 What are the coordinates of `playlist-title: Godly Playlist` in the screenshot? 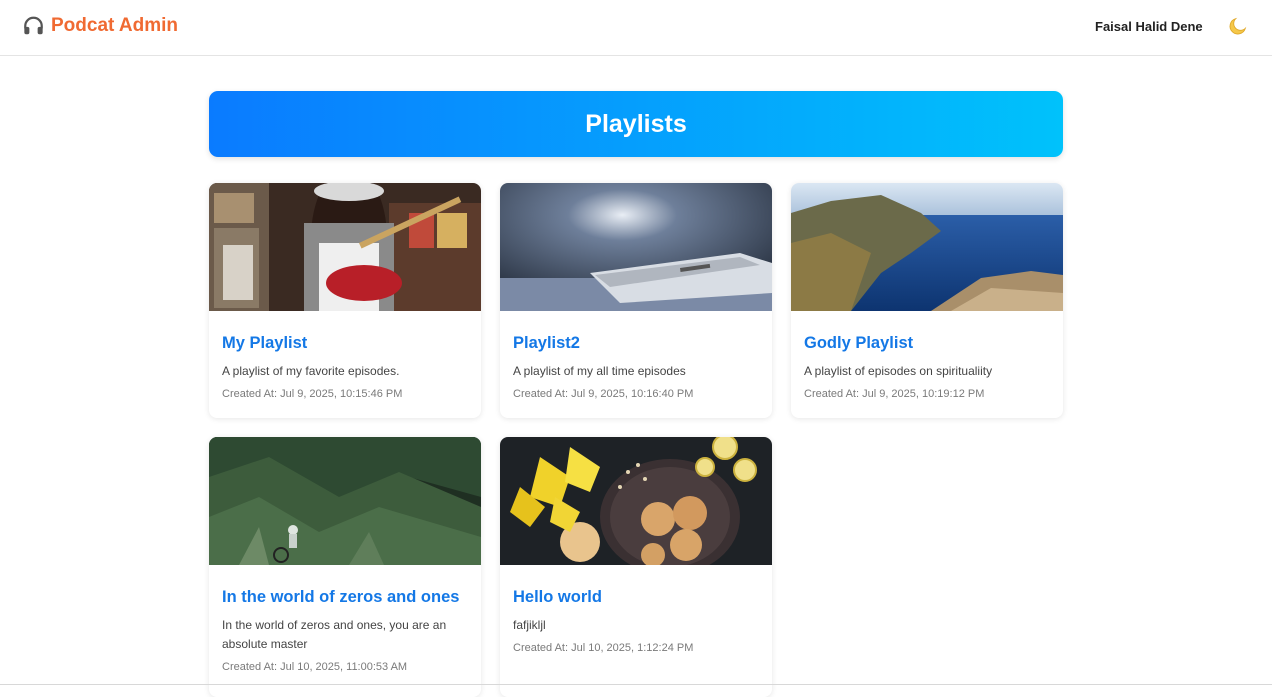 It's located at (927, 343).